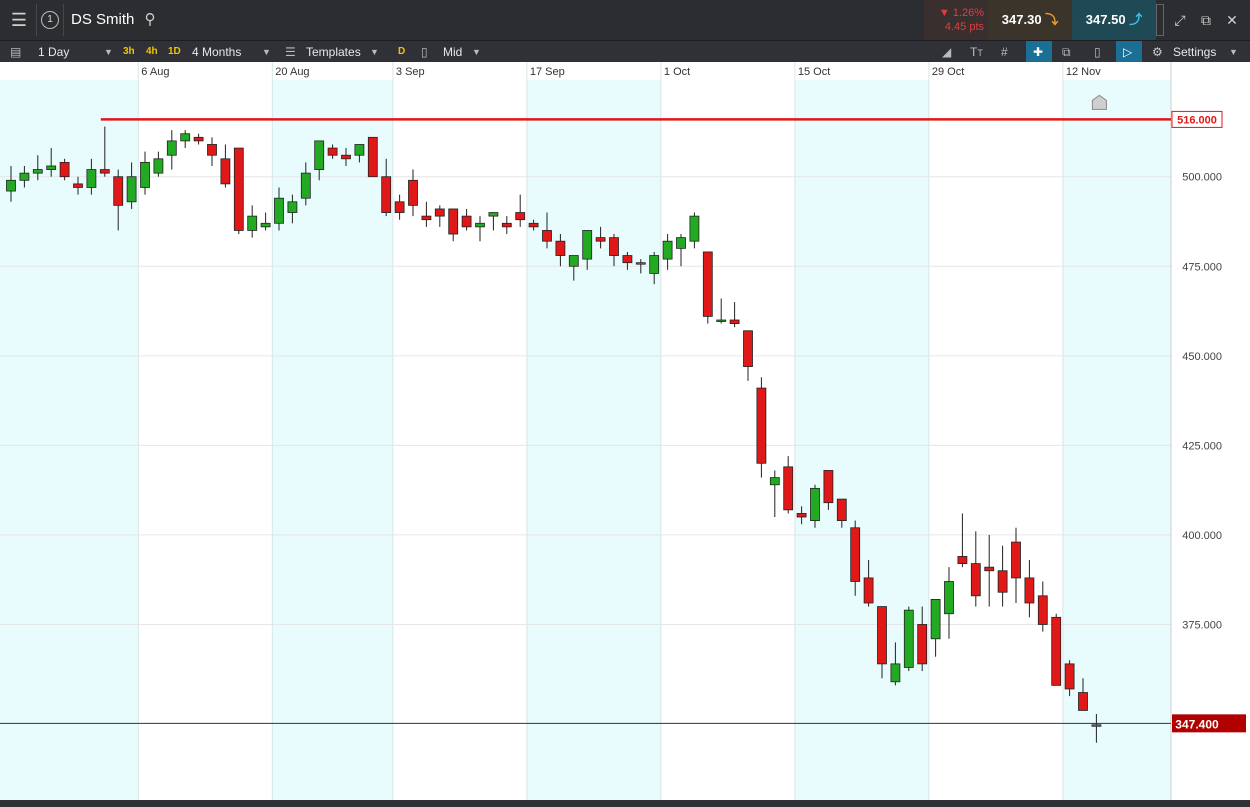 The width and height of the screenshot is (1250, 807). Describe the element at coordinates (946, 52) in the screenshot. I see `drawing-icon: ◢` at that location.